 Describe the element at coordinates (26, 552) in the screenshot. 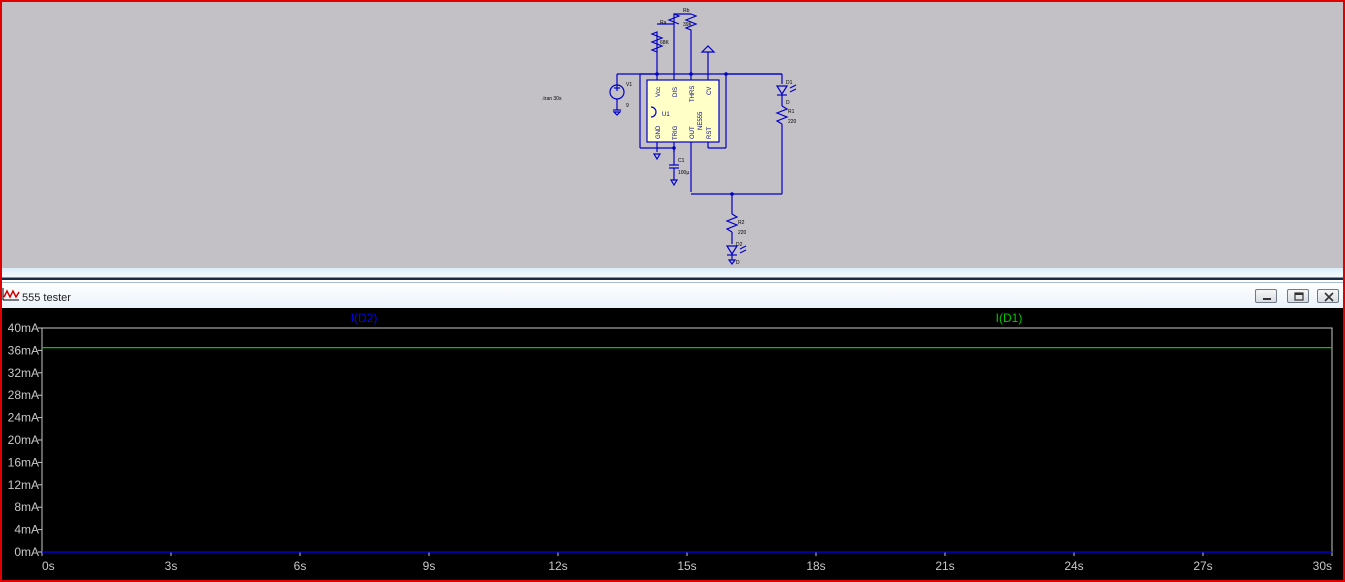

I see `y-tick-label: 0mA` at that location.